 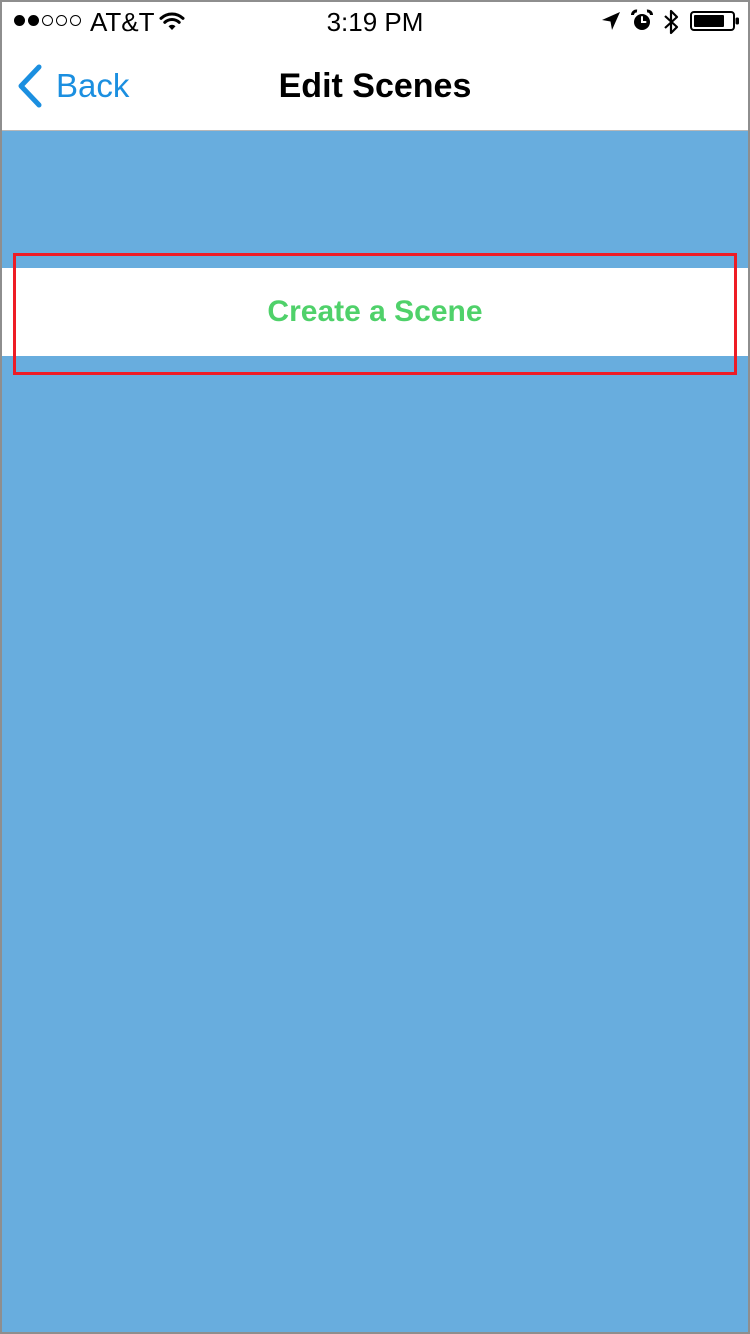 What do you see at coordinates (671, 22) in the screenshot?
I see `bluetooth-icon` at bounding box center [671, 22].